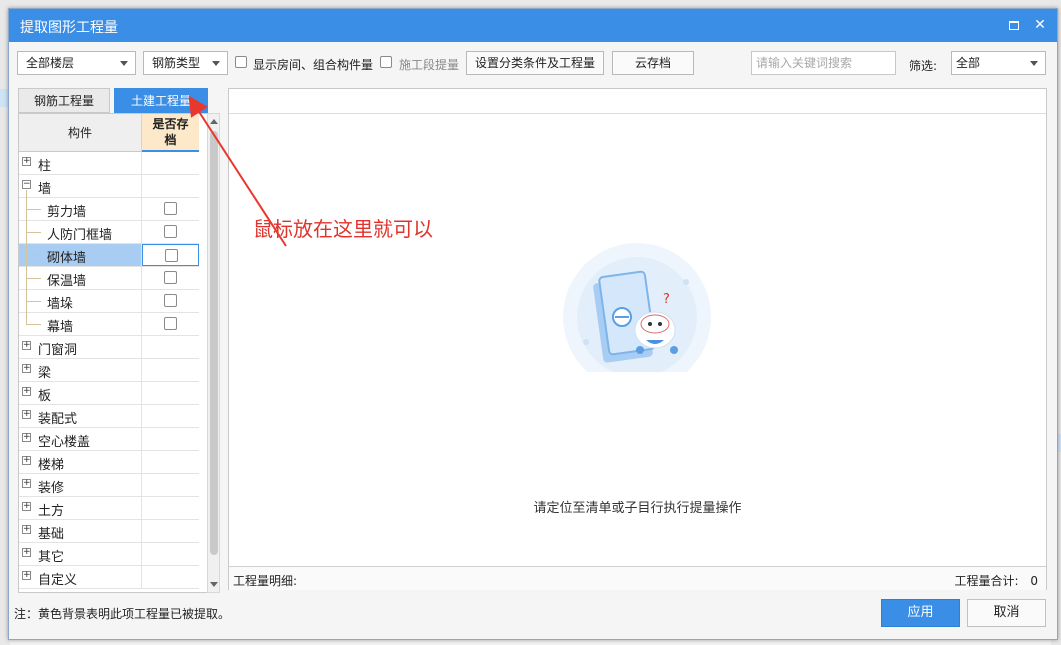 This screenshot has height=645, width=1061. What do you see at coordinates (51, 465) in the screenshot?
I see `tree-row-label: 楼梯` at bounding box center [51, 465].